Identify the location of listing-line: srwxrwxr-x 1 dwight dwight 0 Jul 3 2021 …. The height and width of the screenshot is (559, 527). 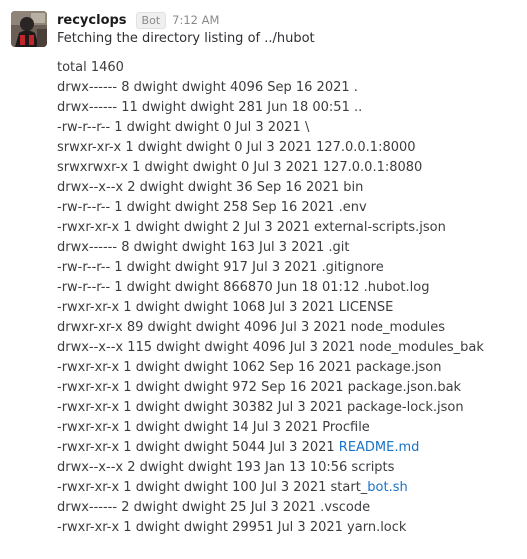
(270, 168).